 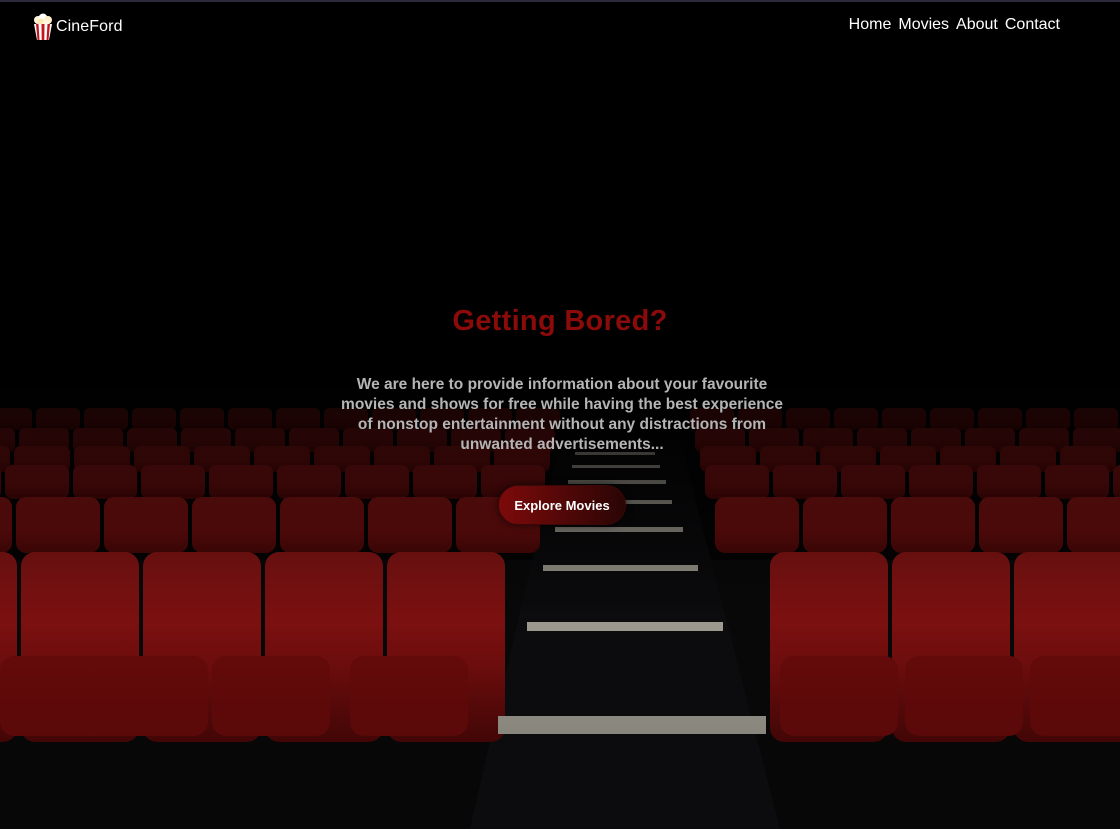 I want to click on hero-title: Getting Bored?, so click(x=560, y=321).